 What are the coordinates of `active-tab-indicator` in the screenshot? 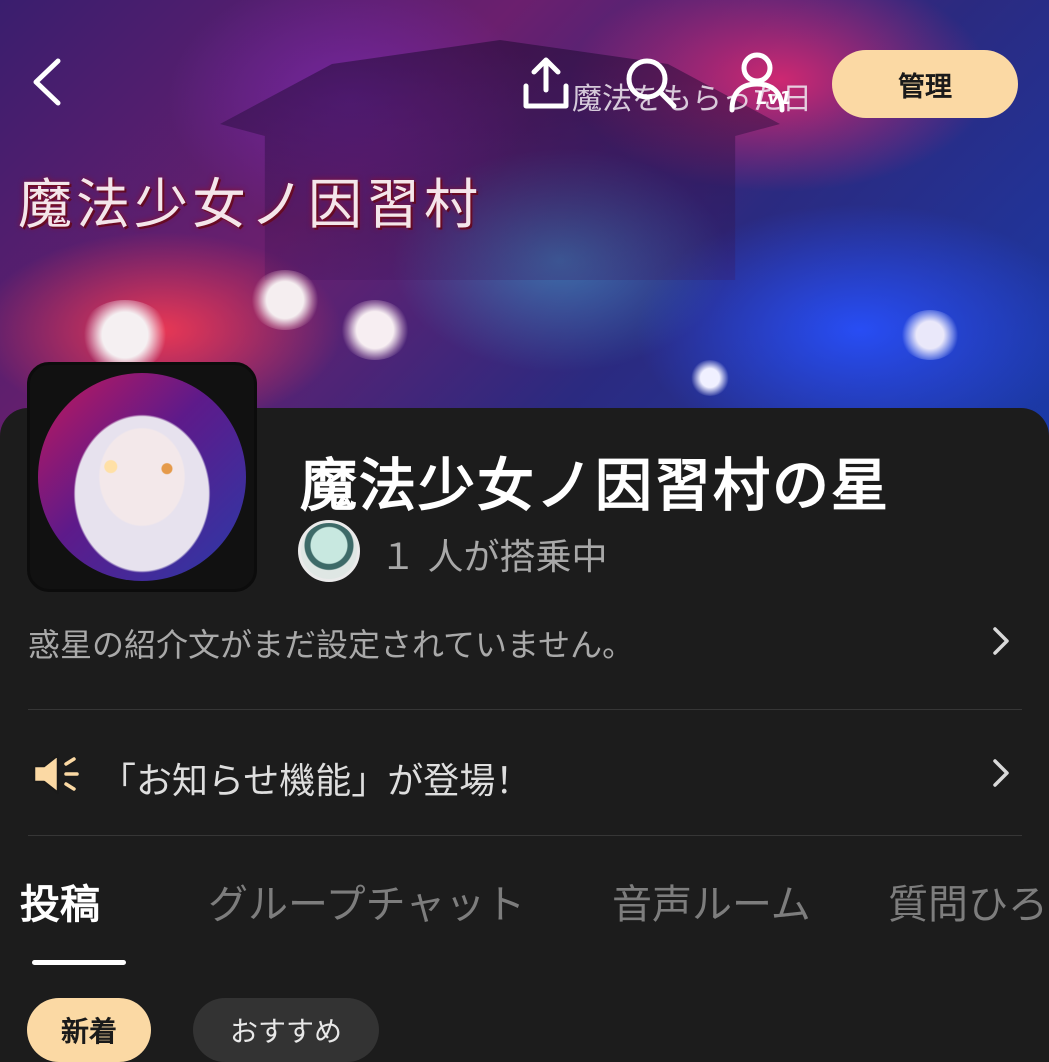 It's located at (79, 962).